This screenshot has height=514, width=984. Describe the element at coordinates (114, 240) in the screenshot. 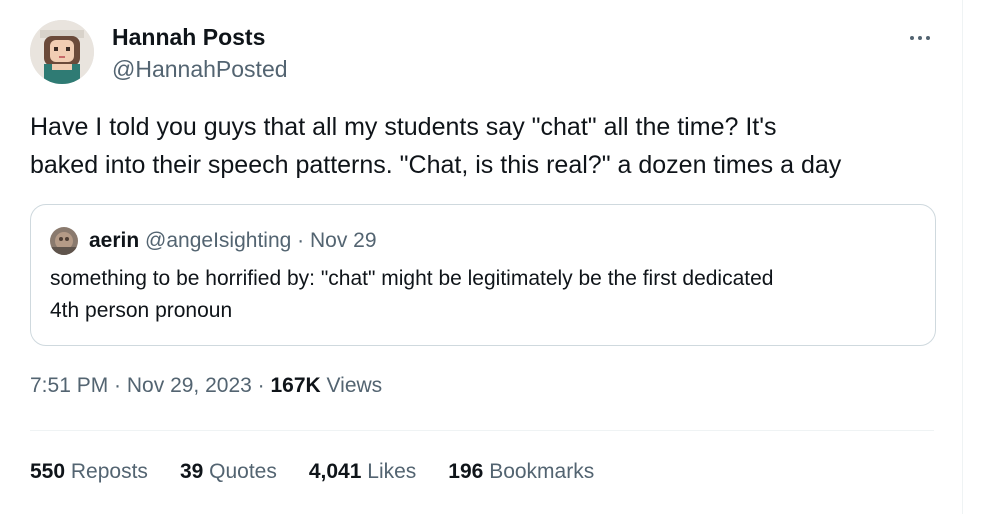

I see `quoted-display-name: aerin` at that location.